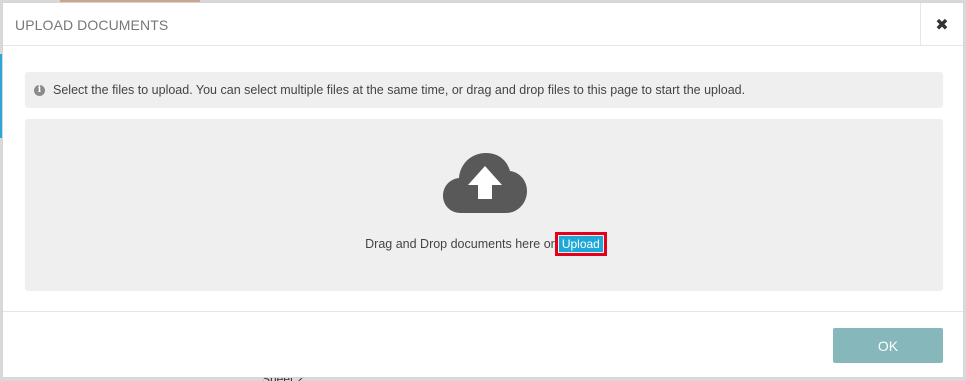 This screenshot has height=381, width=966. What do you see at coordinates (580, 244) in the screenshot?
I see `upload-button: Upload` at bounding box center [580, 244].